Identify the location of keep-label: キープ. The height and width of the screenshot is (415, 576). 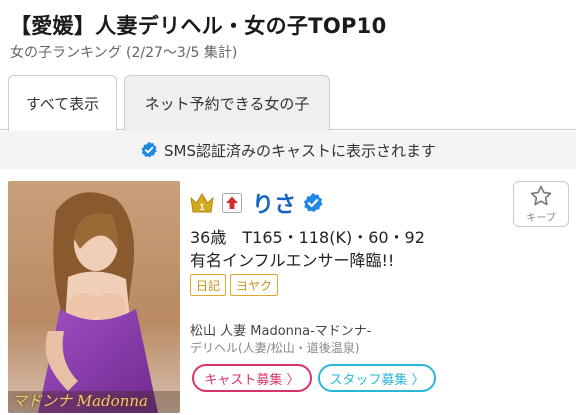
(541, 218).